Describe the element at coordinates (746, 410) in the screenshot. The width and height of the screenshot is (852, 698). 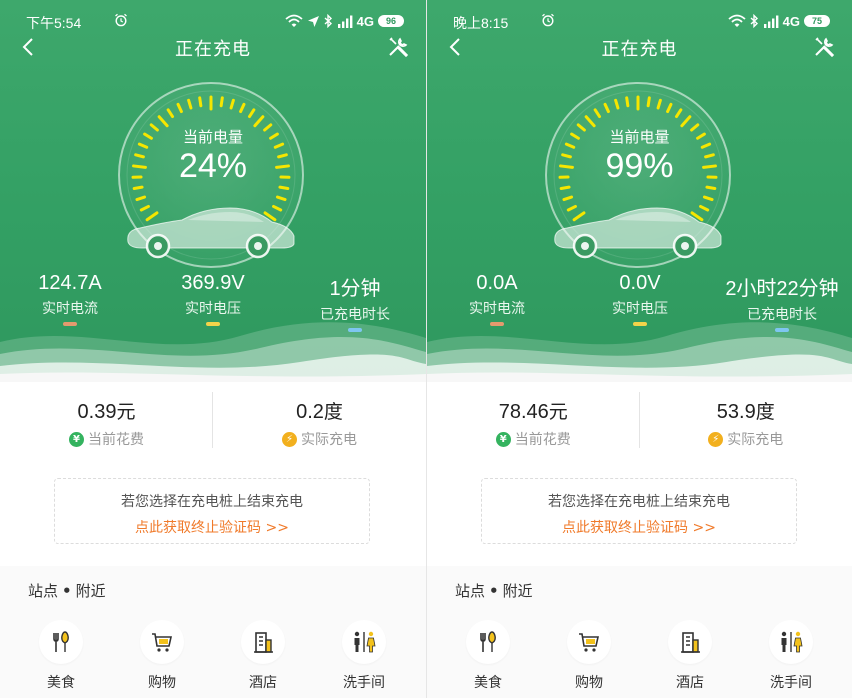
I see `energy-value: 53.9度` at that location.